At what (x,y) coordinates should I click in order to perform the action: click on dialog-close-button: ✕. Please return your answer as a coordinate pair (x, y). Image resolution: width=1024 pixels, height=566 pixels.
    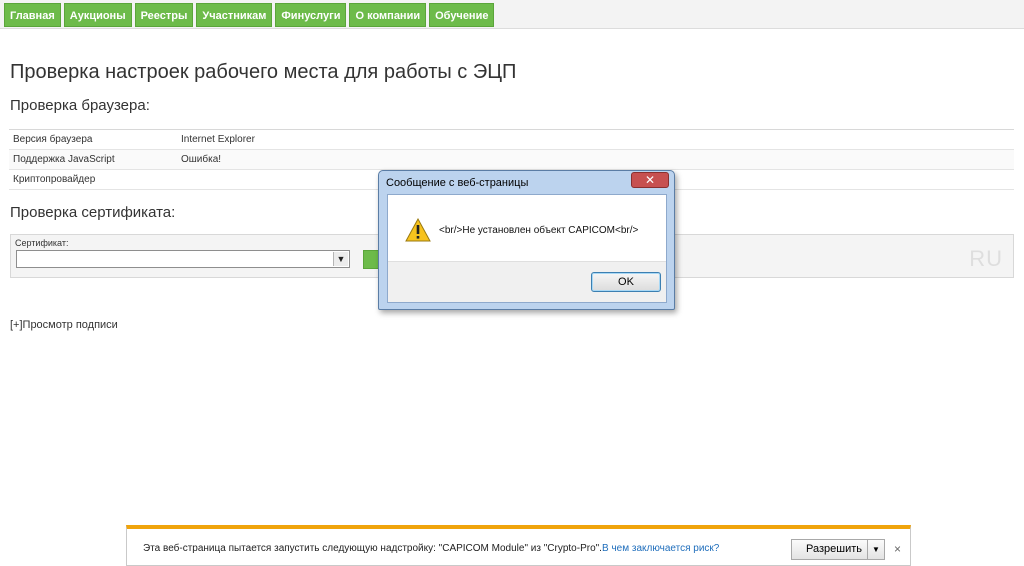
    Looking at the image, I should click on (650, 180).